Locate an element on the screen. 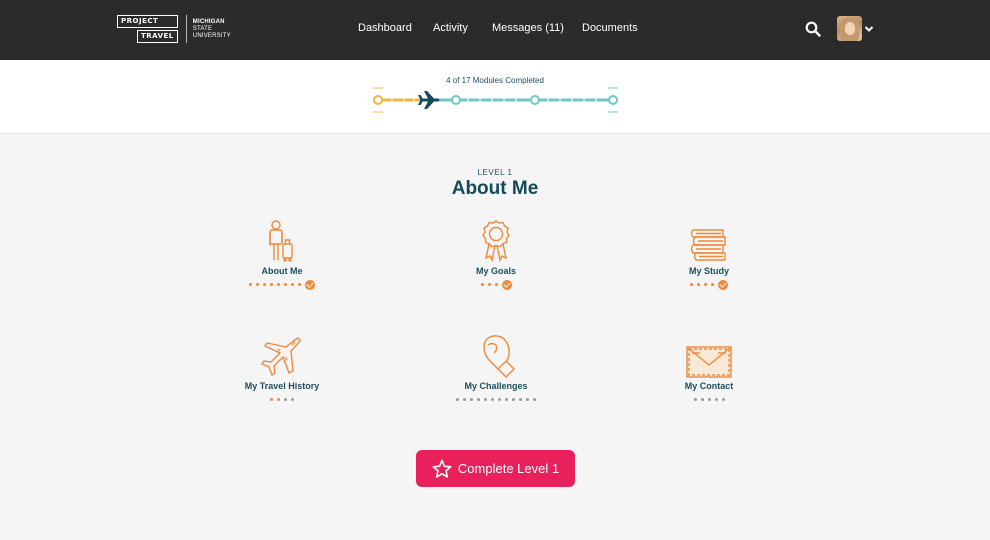 This screenshot has width=990, height=540. level-label: LEVEL 1 is located at coordinates (495, 172).